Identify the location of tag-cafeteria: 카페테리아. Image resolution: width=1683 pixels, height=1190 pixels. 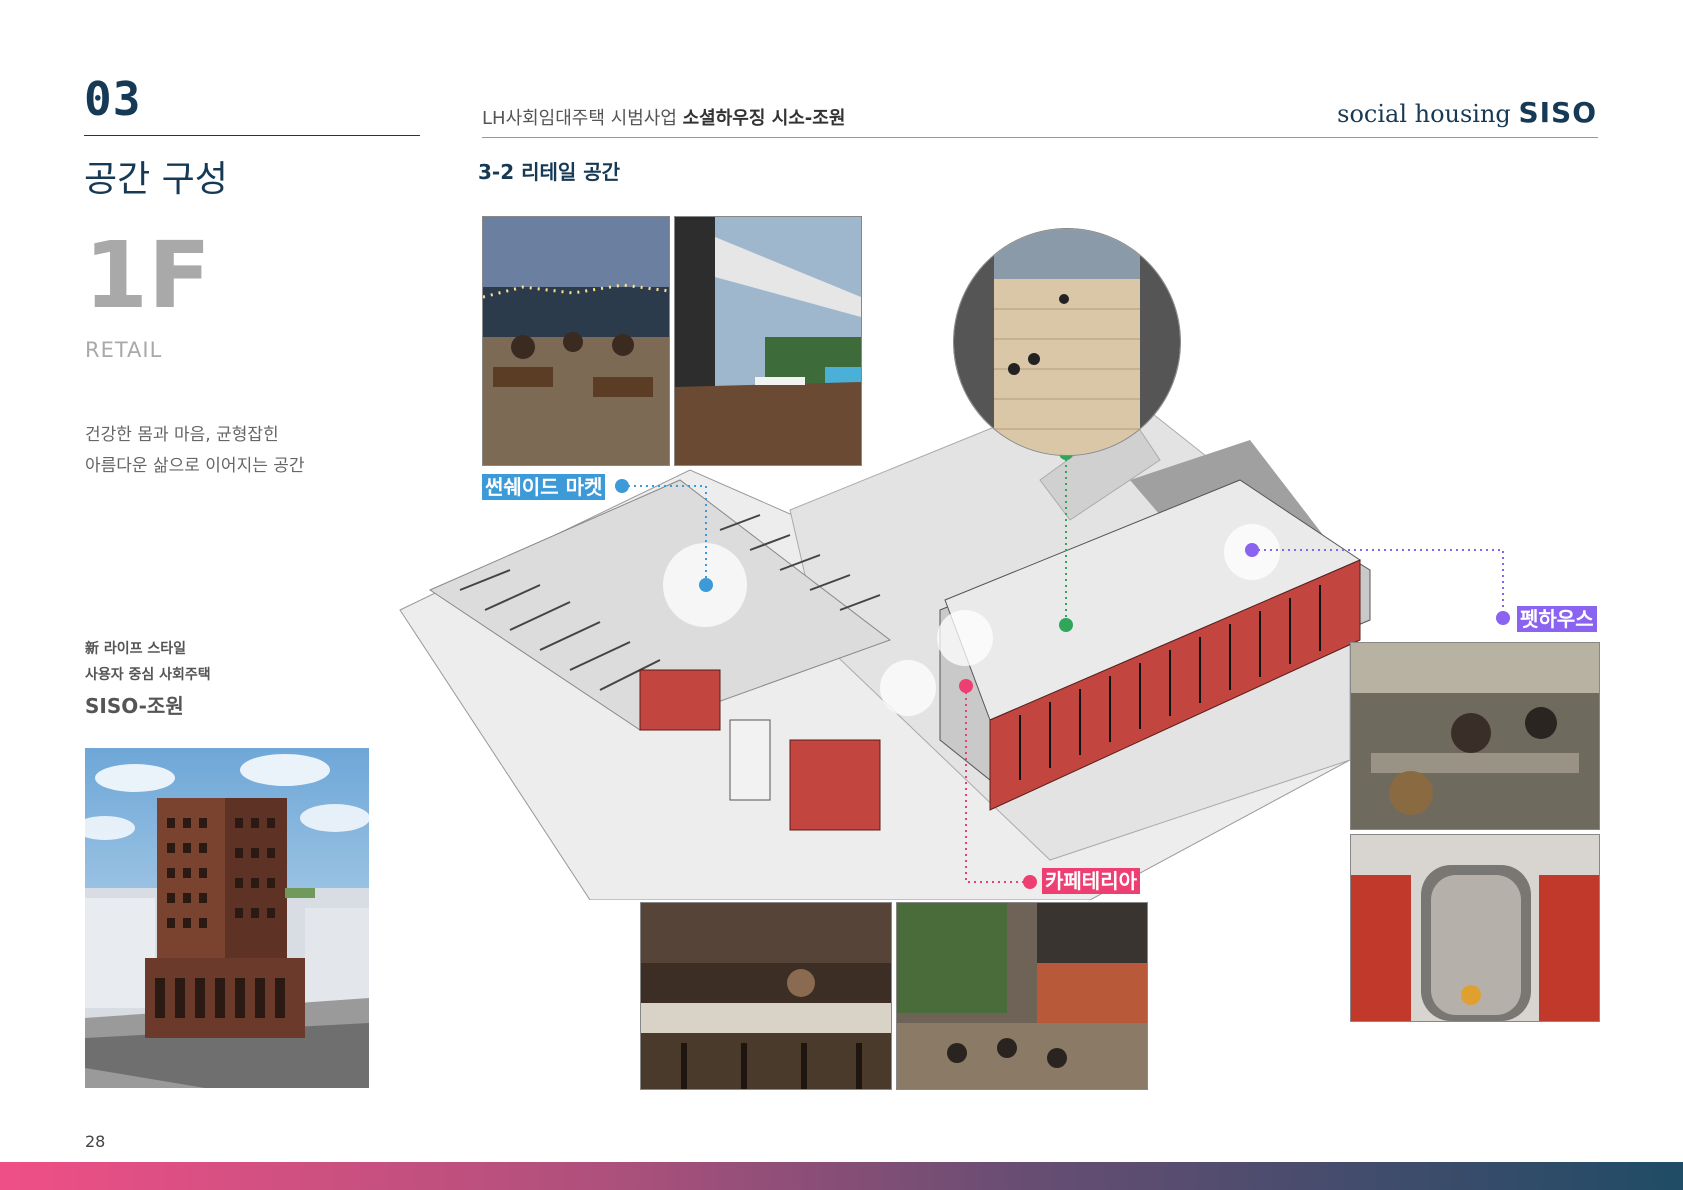
(1091, 881).